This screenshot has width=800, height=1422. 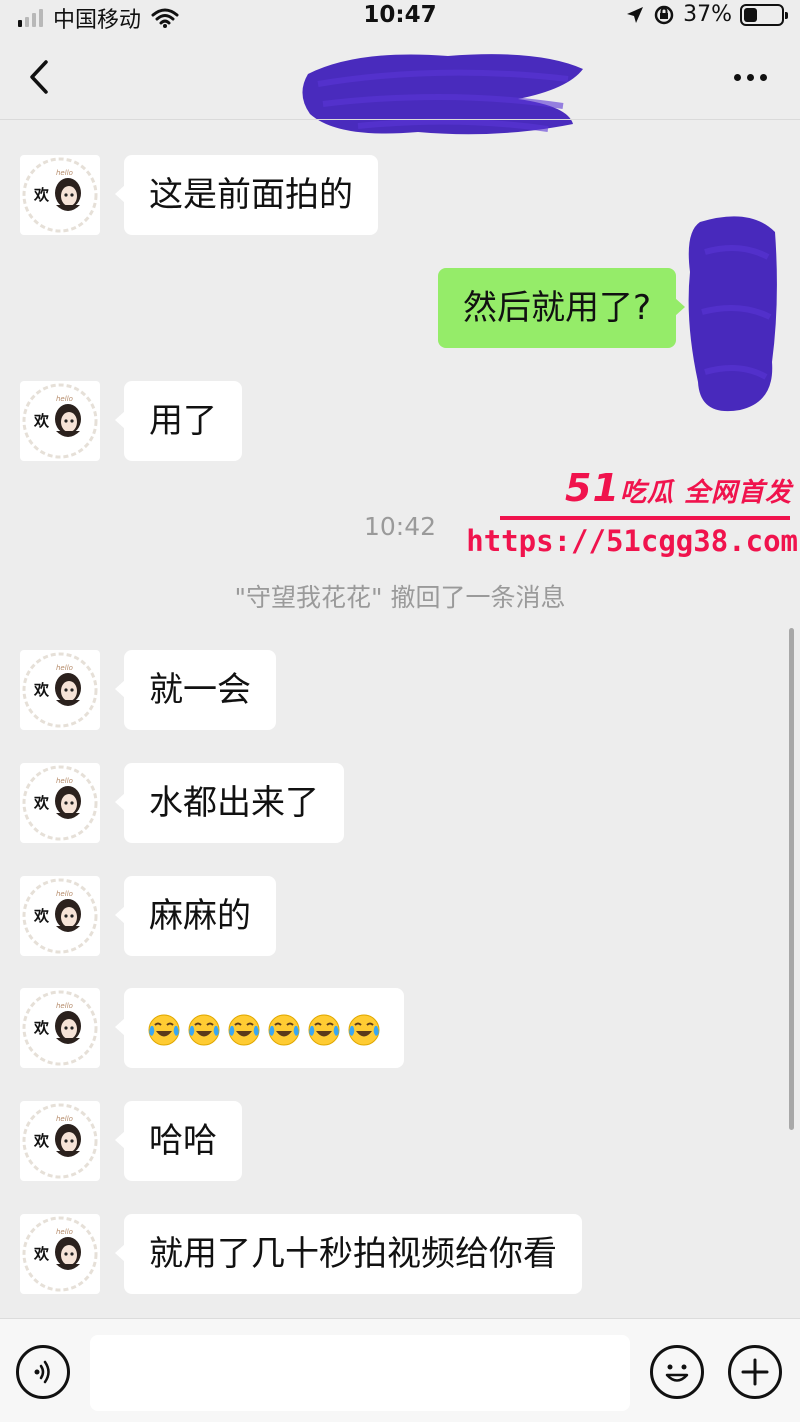 What do you see at coordinates (39, 77) in the screenshot?
I see `chevron-left-icon` at bounding box center [39, 77].